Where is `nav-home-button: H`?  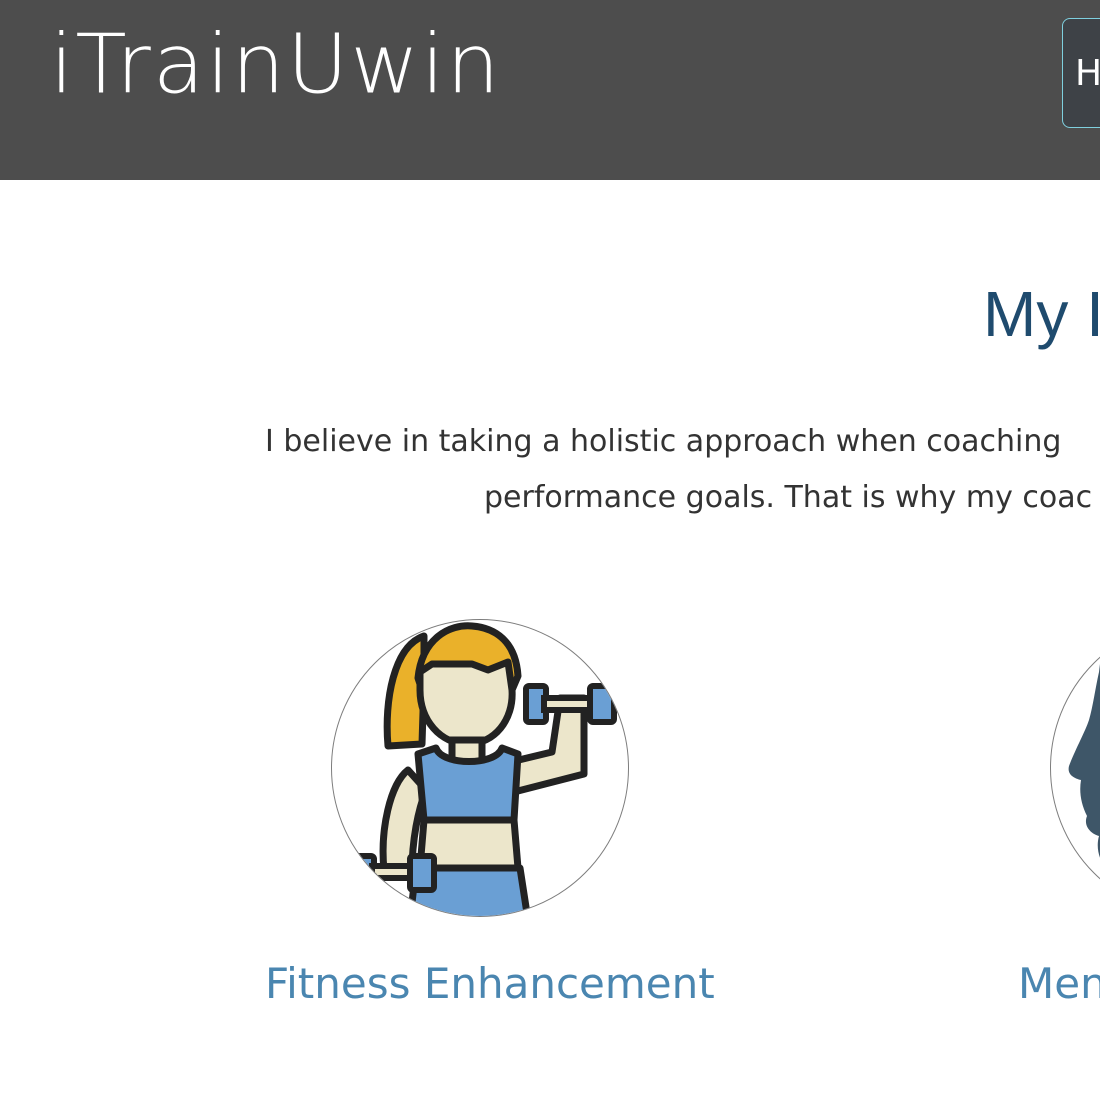
nav-home-button: H is located at coordinates (1081, 73).